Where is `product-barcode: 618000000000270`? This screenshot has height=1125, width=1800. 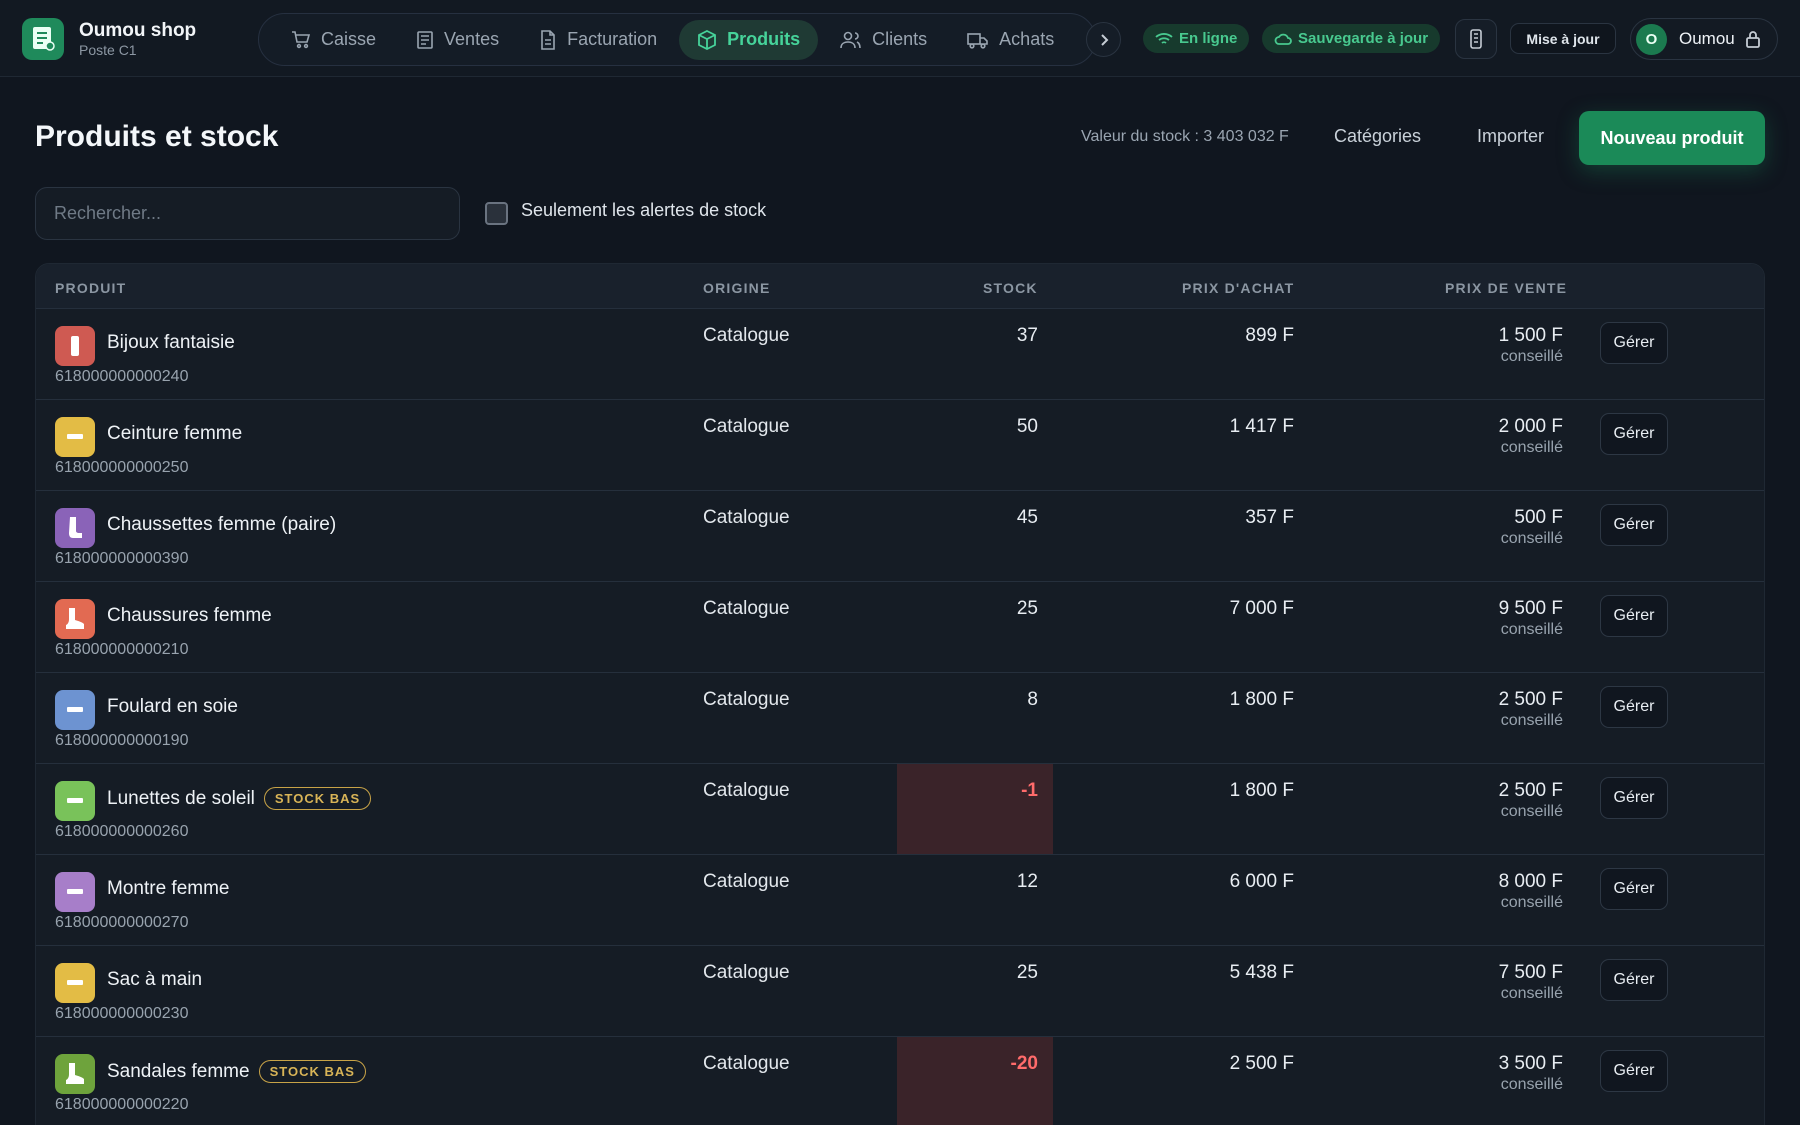 product-barcode: 618000000000270 is located at coordinates (122, 922).